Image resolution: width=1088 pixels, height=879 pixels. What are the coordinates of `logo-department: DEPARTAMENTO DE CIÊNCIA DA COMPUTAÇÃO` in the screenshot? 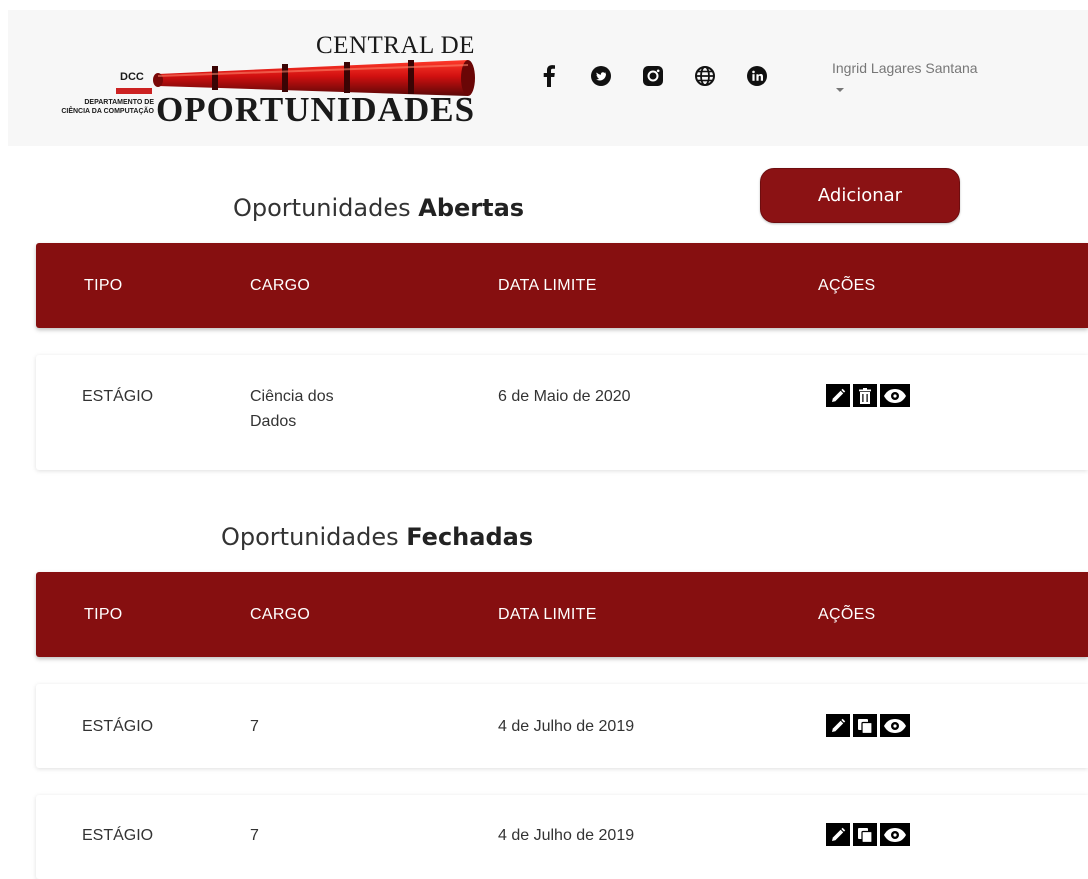 It's located at (81, 107).